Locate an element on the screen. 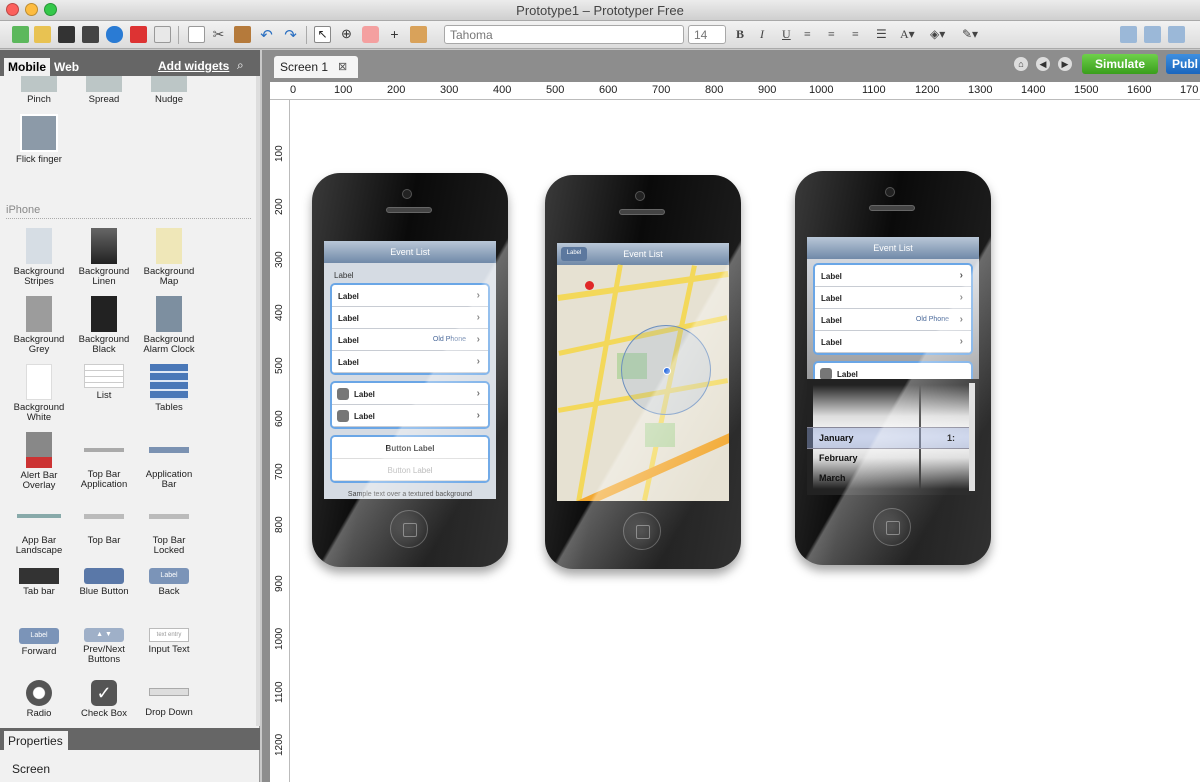  iphone-mockup-2: Event List Label is located at coordinates (643, 372).